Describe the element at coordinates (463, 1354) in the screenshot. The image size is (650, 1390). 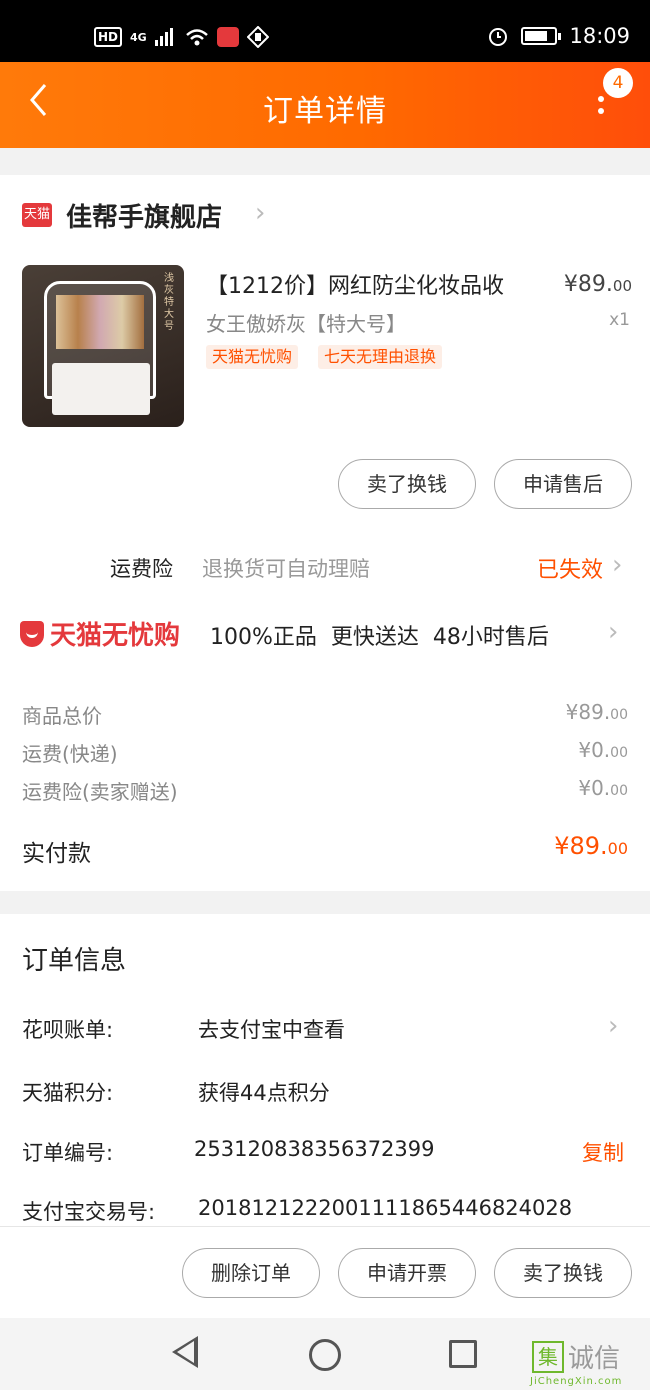
I see `nav-recents-icon` at that location.